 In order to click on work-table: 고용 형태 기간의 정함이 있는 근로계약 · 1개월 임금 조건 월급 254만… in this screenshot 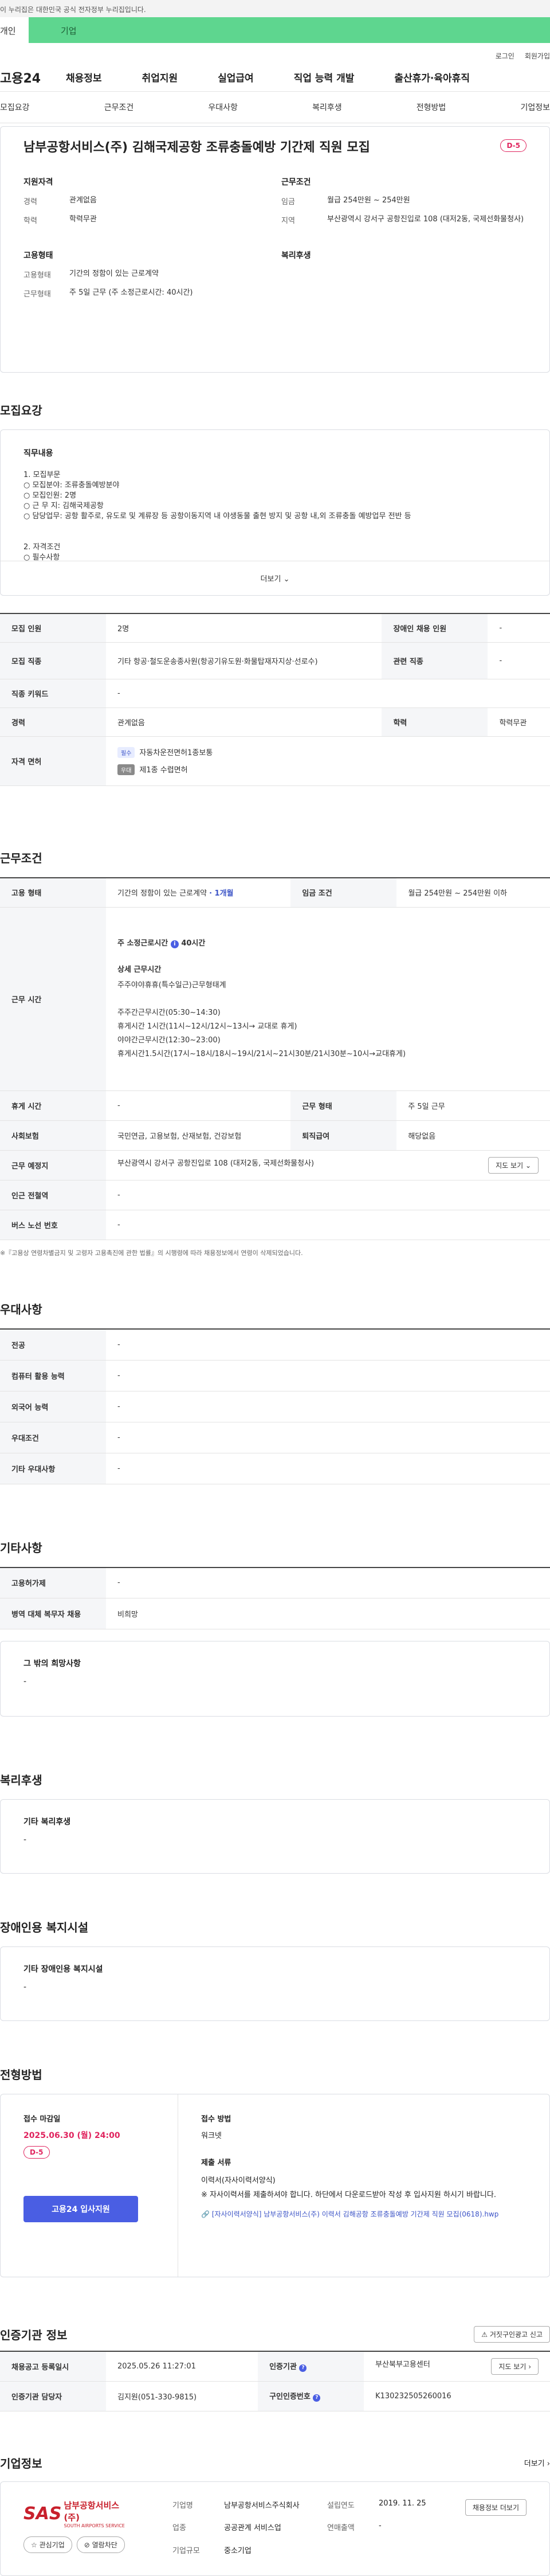, I will do `click(275, 1058)`.